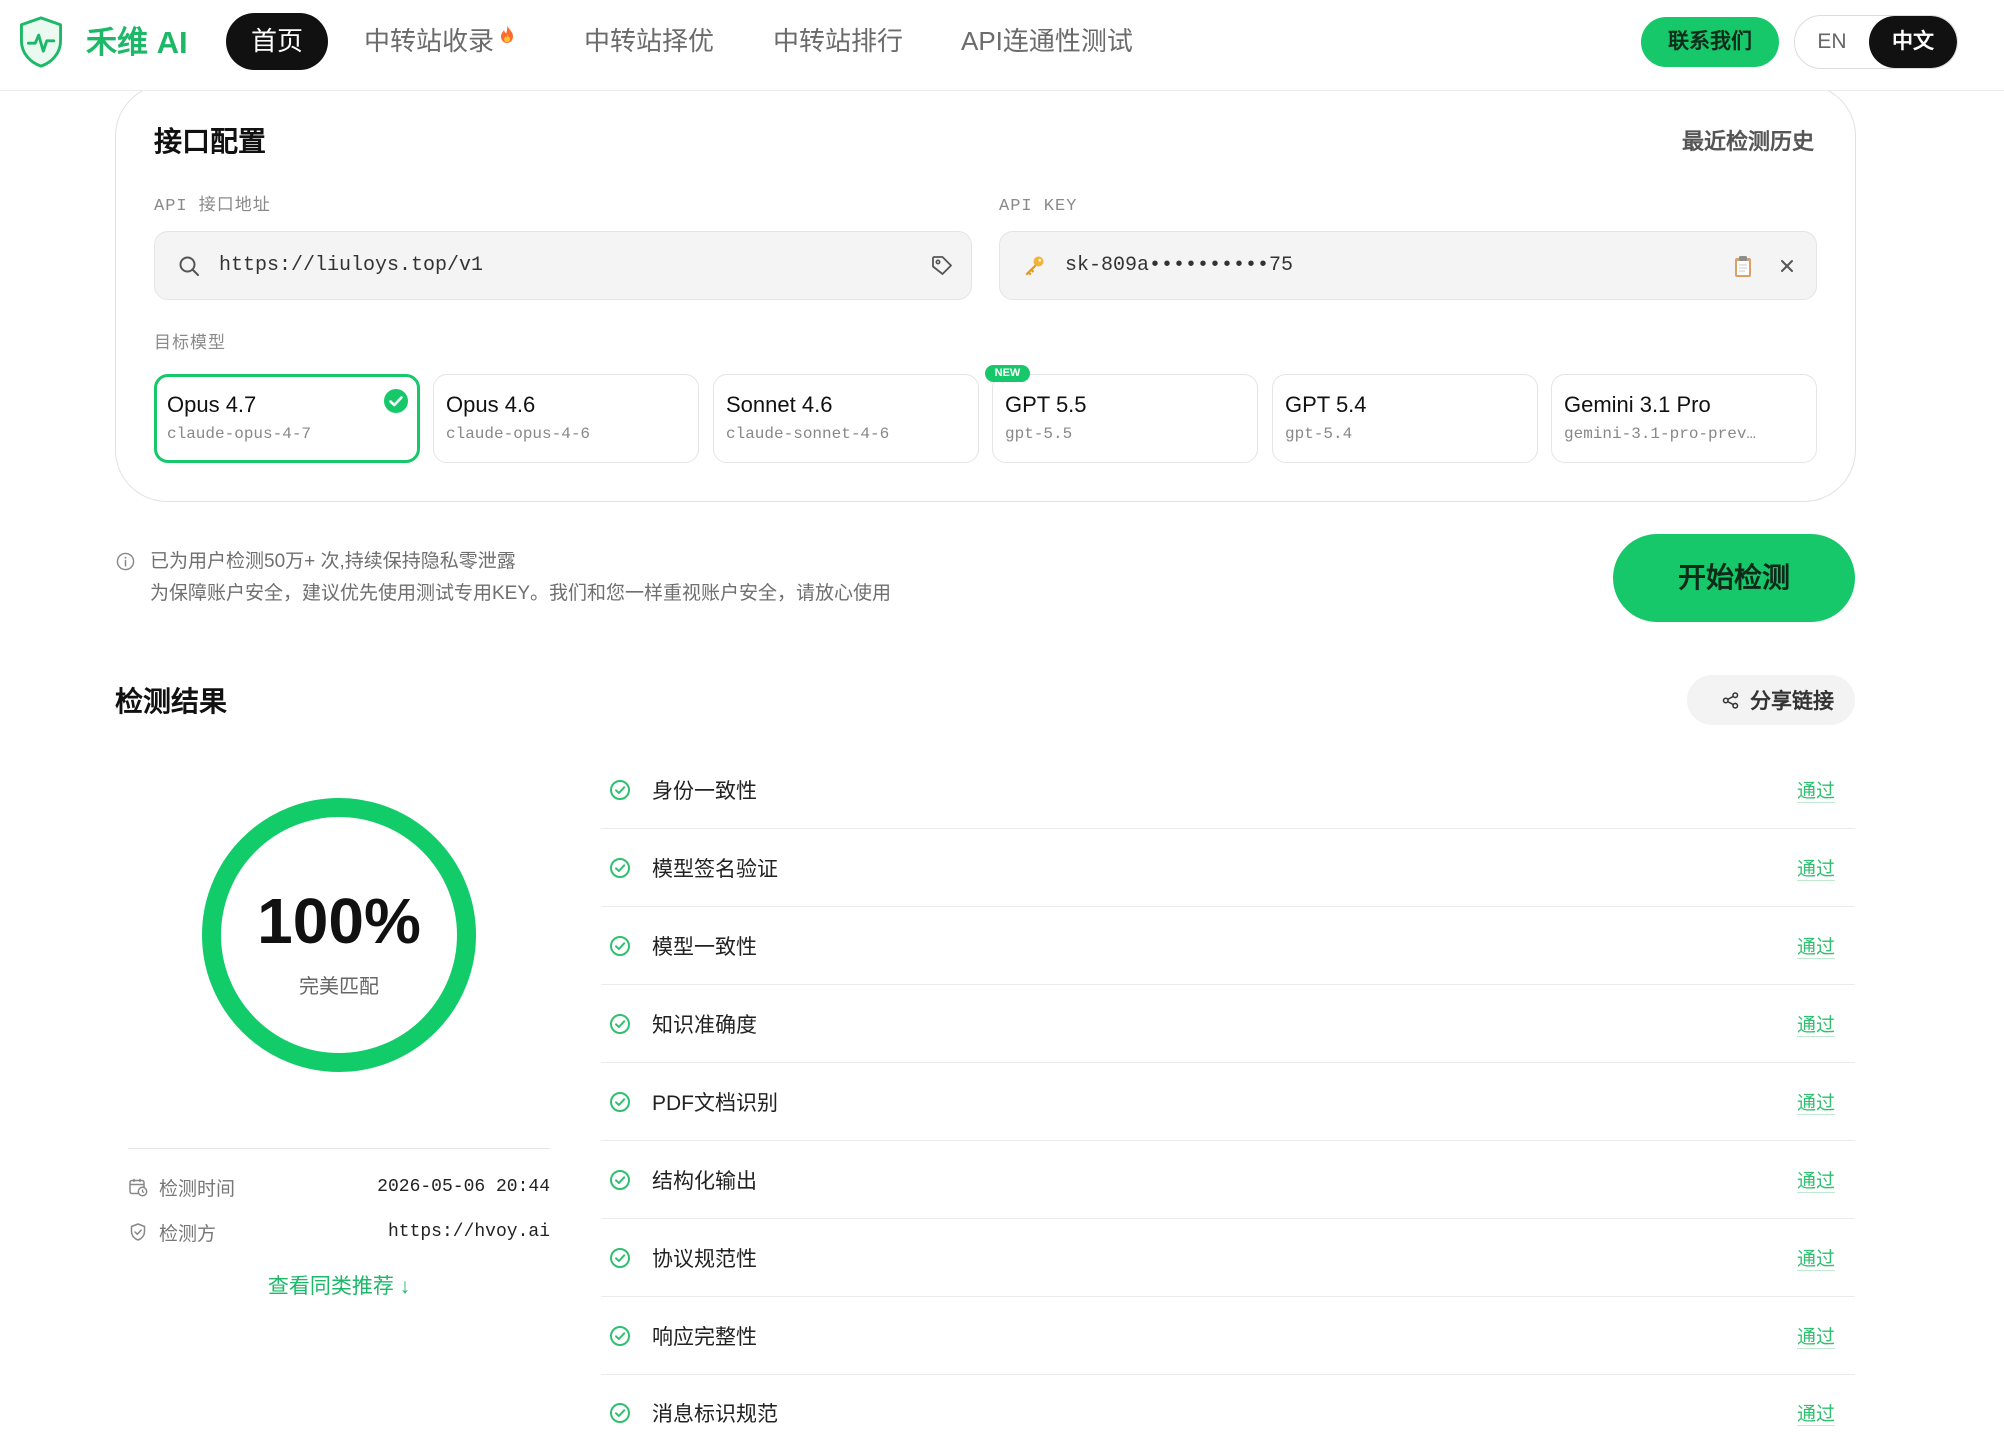  What do you see at coordinates (197, 1189) in the screenshot?
I see `meta-label: 检测时间` at bounding box center [197, 1189].